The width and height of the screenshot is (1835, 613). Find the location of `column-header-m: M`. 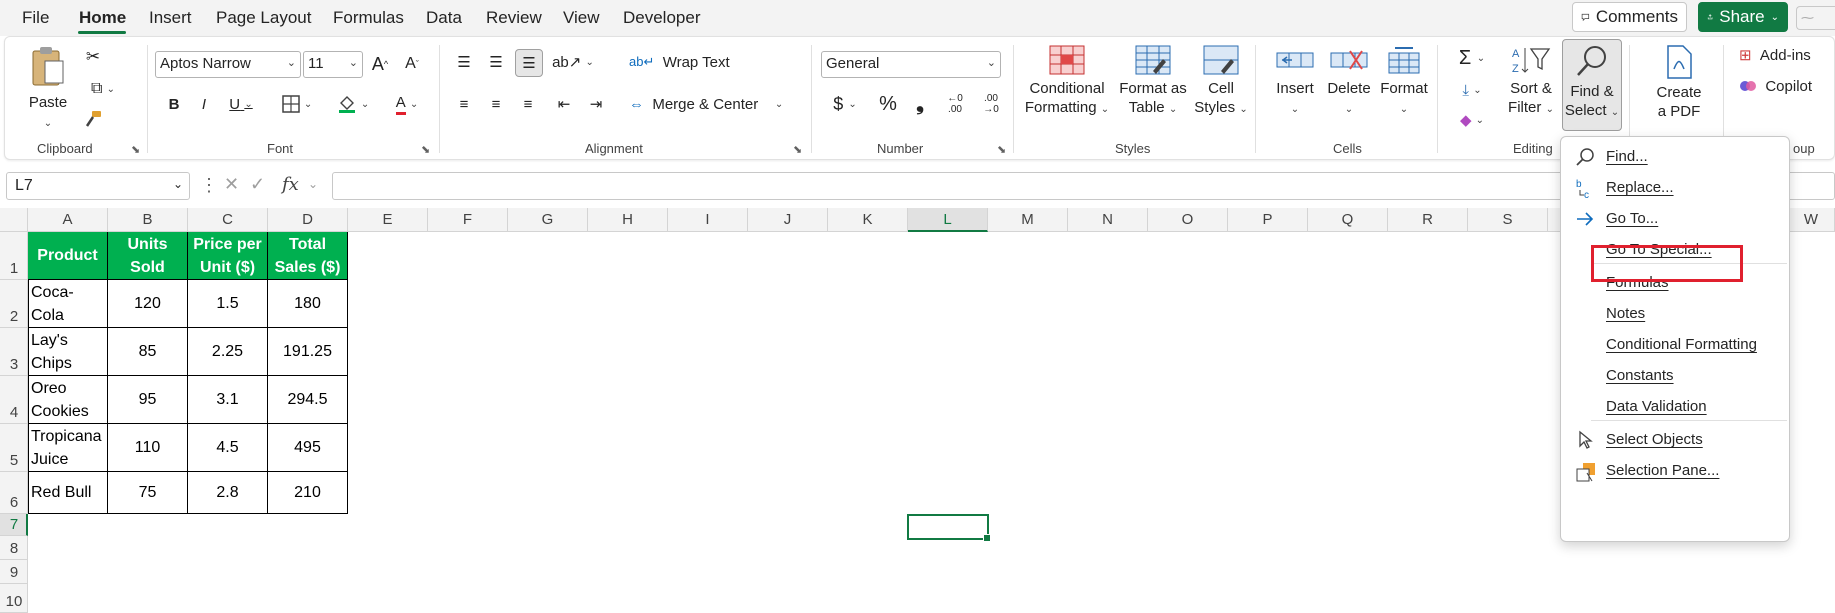

column-header-m: M is located at coordinates (1028, 220).